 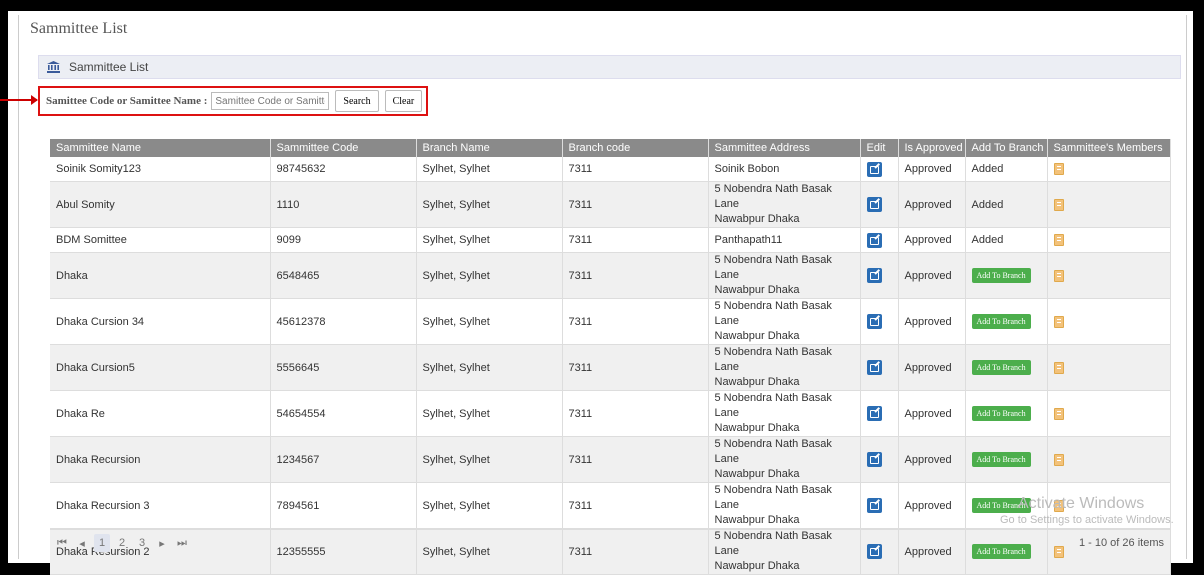 What do you see at coordinates (34, 100) in the screenshot?
I see `annotation-arrow-head` at bounding box center [34, 100].